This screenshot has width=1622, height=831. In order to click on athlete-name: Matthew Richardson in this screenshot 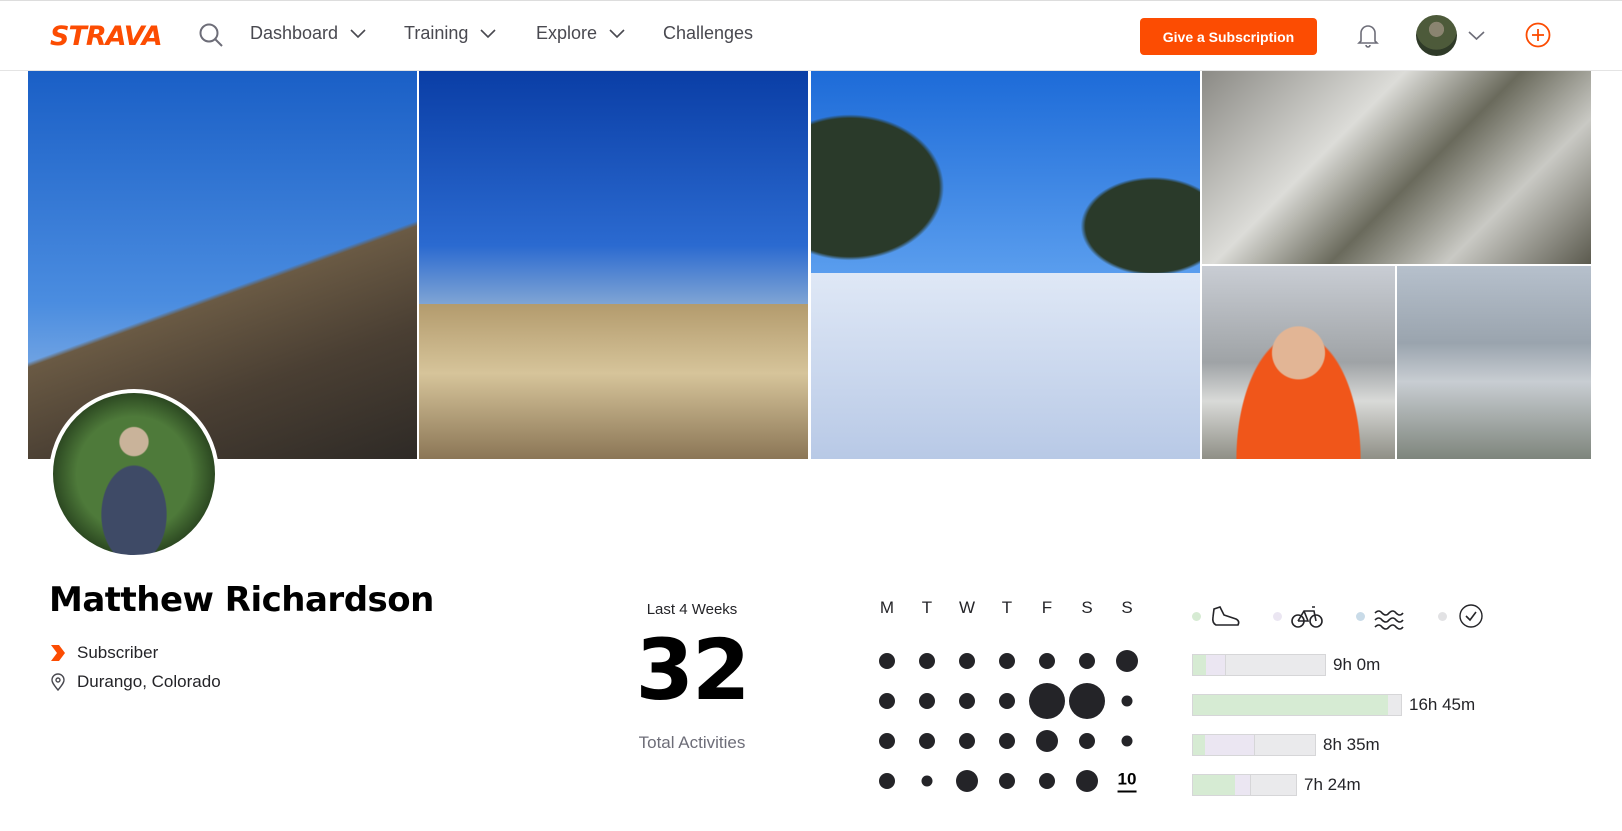, I will do `click(241, 600)`.